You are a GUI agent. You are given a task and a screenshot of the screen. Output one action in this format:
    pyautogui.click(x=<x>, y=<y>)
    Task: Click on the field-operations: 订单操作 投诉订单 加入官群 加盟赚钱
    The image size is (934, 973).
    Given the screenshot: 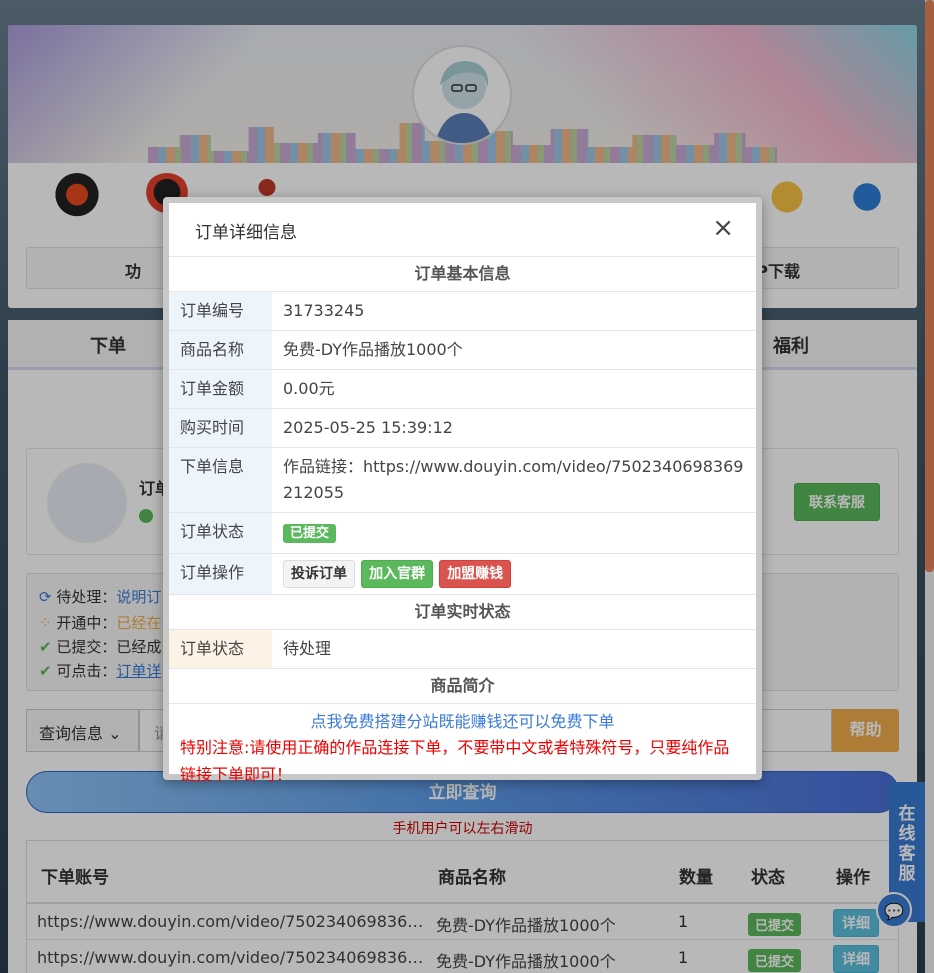 What is the action you would take?
    pyautogui.click(x=462, y=574)
    